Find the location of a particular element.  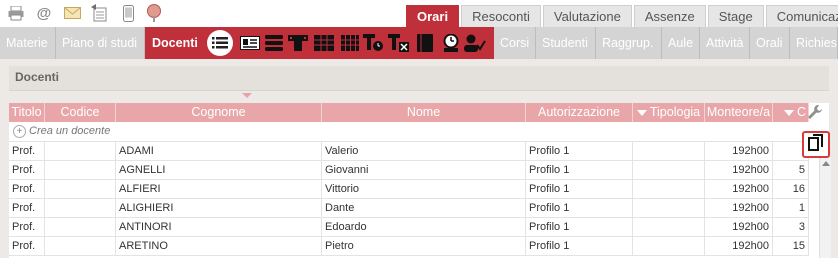

grid-view-icon is located at coordinates (324, 43).